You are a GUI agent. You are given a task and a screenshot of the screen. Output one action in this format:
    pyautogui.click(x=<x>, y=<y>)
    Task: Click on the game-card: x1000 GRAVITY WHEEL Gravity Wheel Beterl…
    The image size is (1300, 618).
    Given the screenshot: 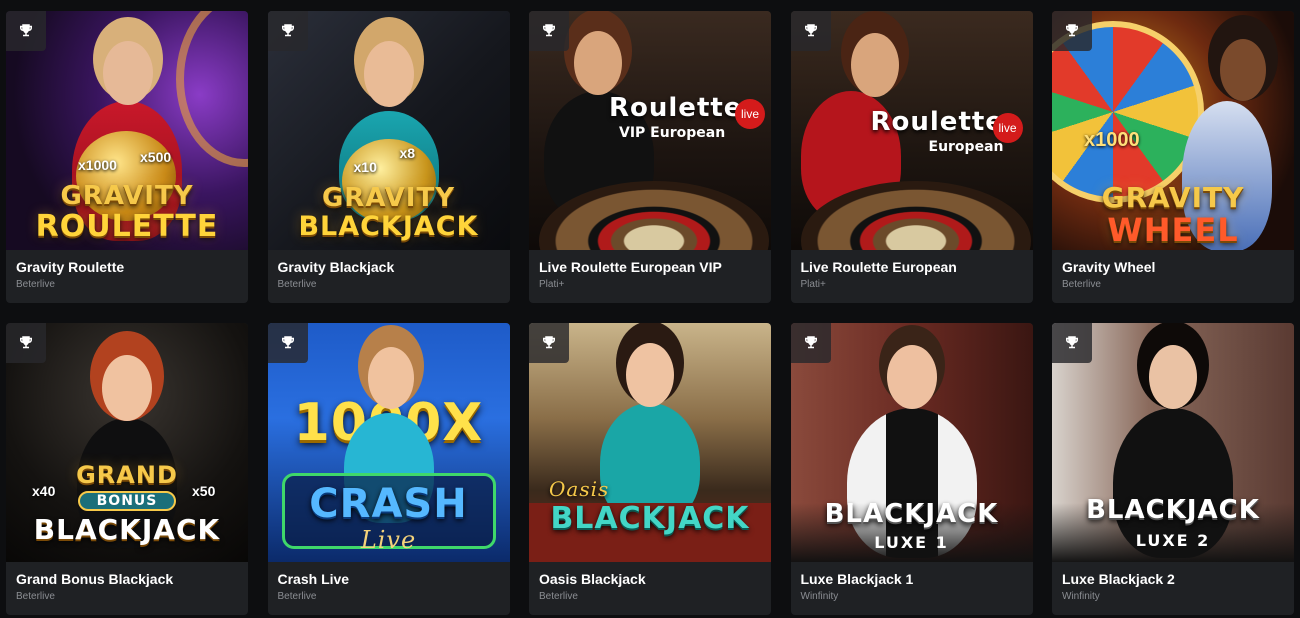 What is the action you would take?
    pyautogui.click(x=1173, y=157)
    